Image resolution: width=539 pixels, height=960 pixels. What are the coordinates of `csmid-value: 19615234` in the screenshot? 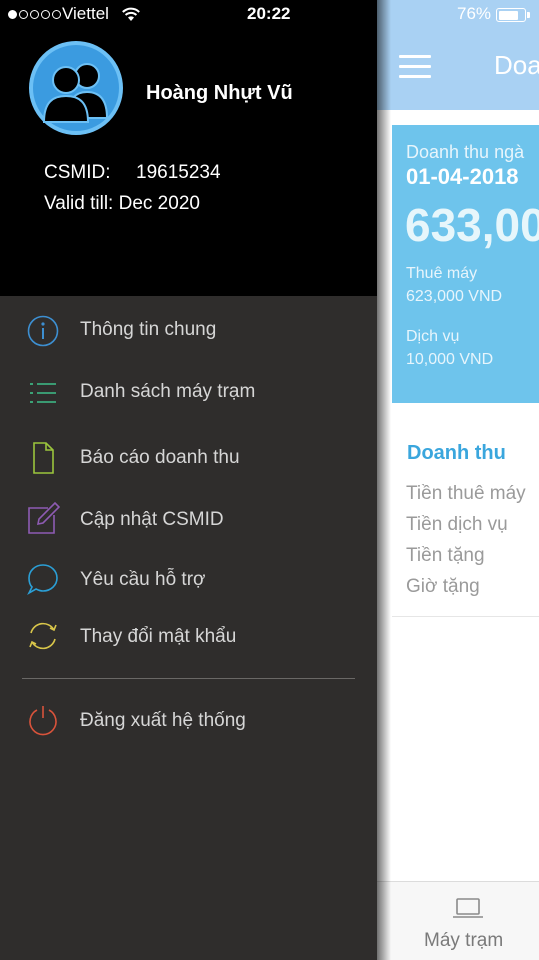 It's located at (178, 172).